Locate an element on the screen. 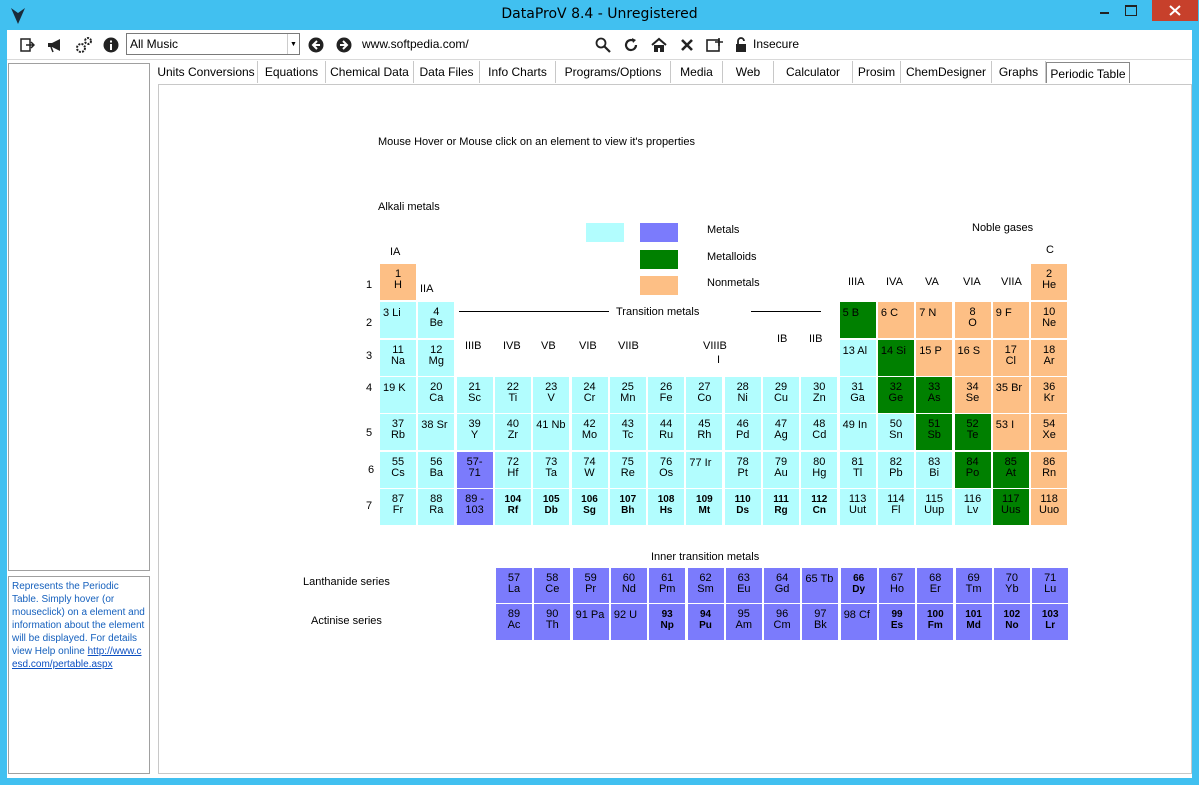 The height and width of the screenshot is (785, 1199). element-cell: 13 Al is located at coordinates (857, 358).